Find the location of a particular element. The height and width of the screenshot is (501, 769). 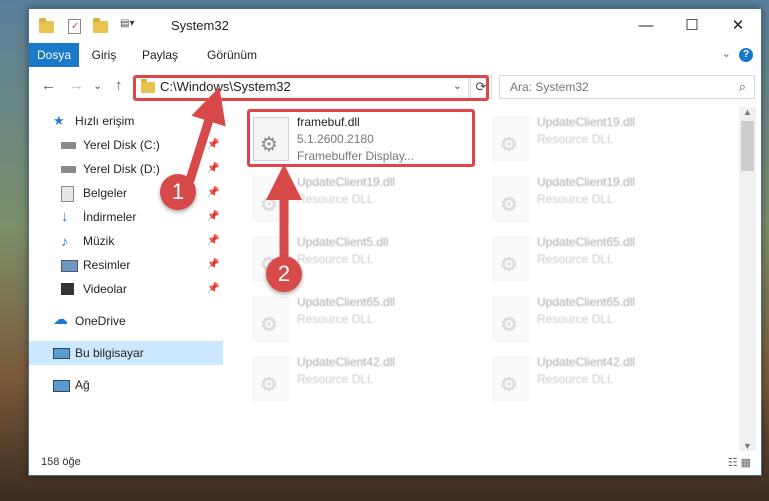

folder-icon is located at coordinates (46, 25).